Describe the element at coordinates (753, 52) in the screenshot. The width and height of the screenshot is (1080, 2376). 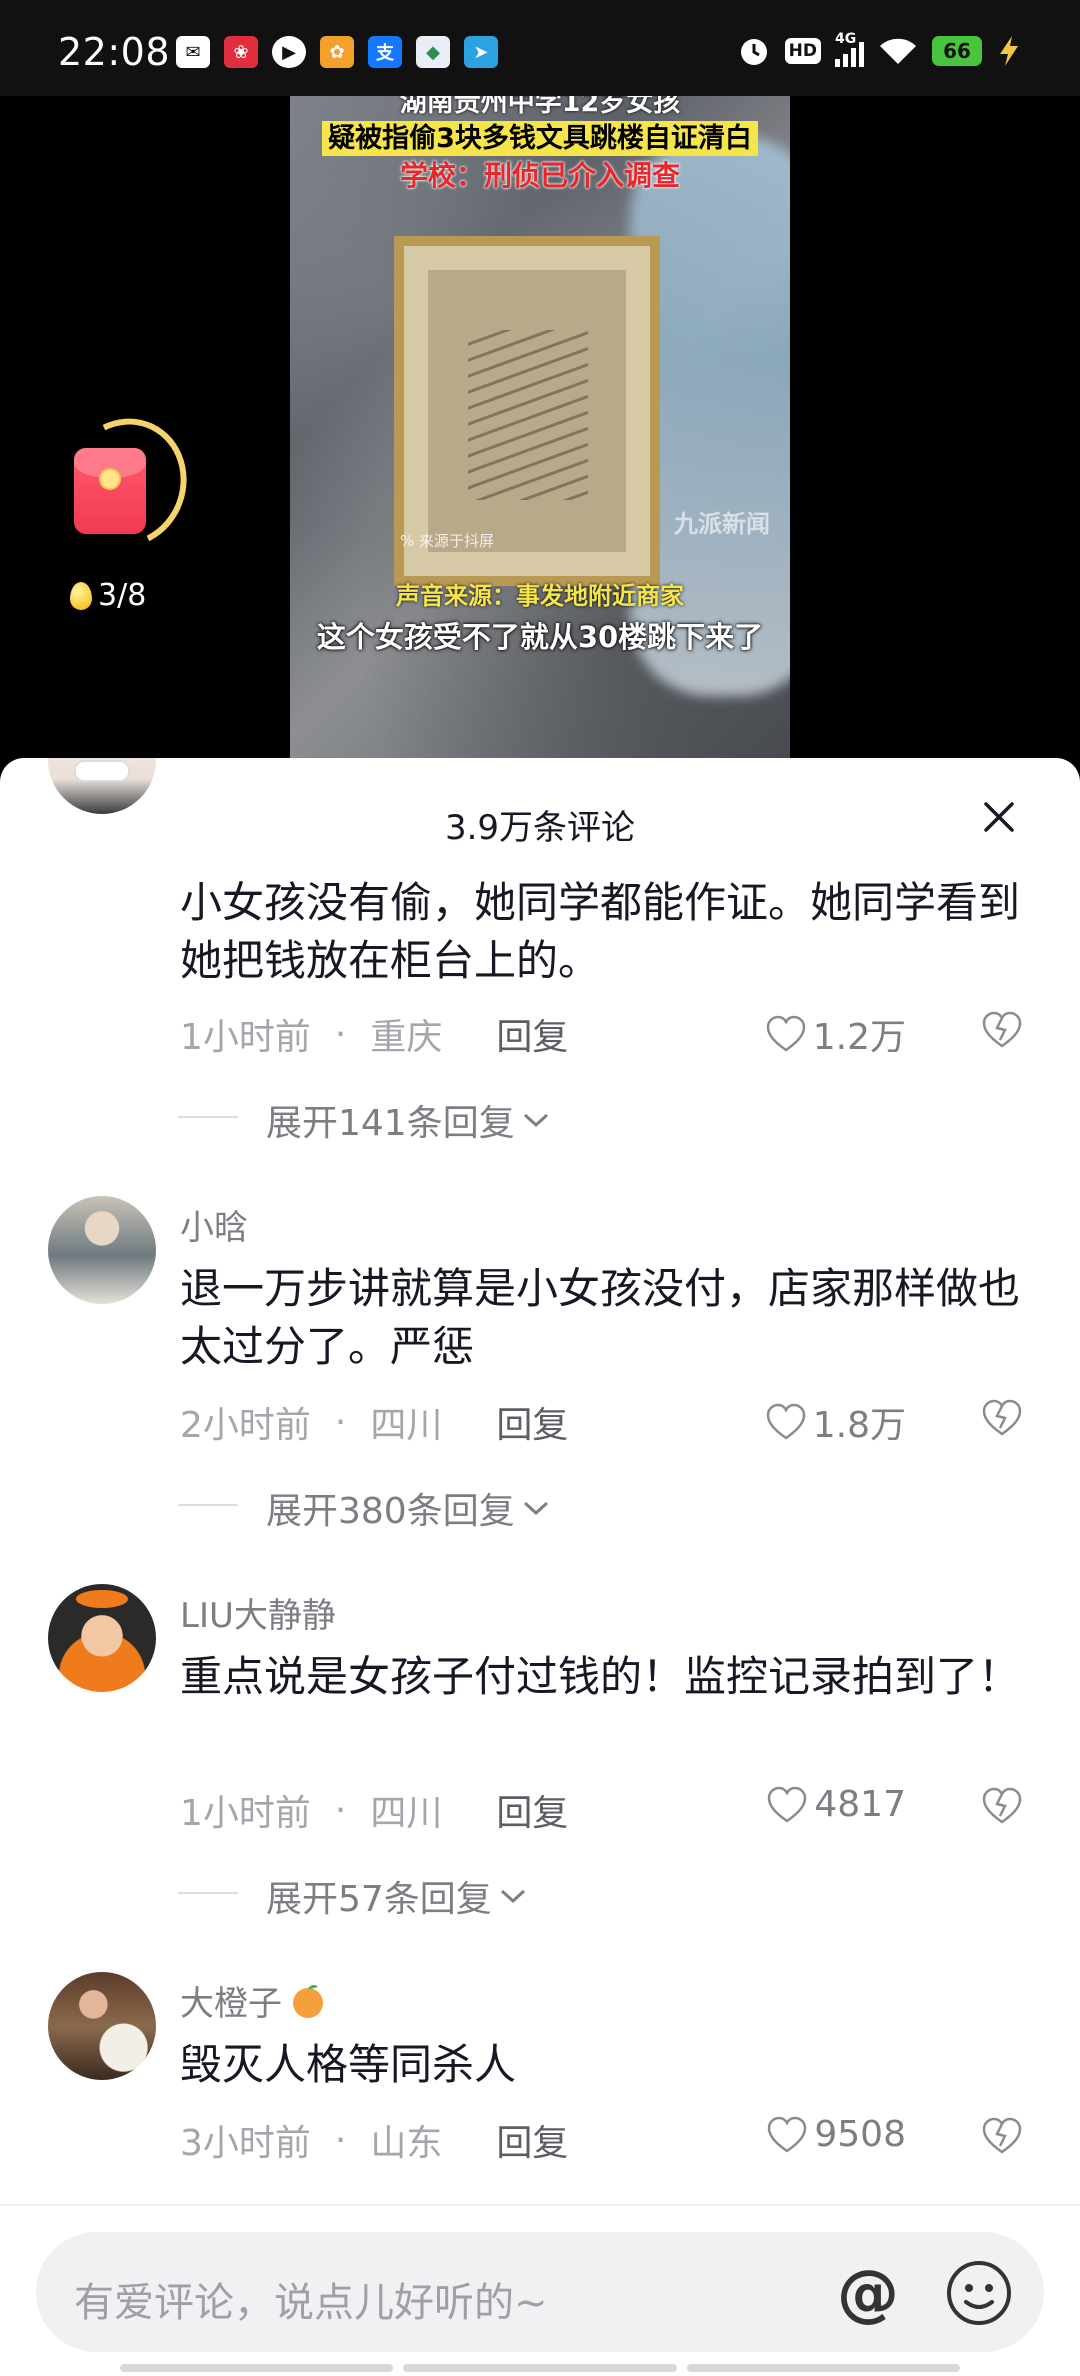
I see `alarm-icon` at that location.